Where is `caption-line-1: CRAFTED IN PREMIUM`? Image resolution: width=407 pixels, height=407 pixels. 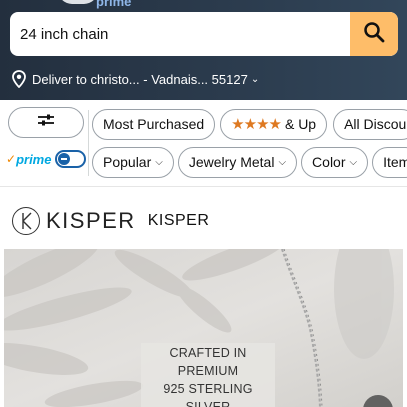 caption-line-1: CRAFTED IN PREMIUM is located at coordinates (208, 362).